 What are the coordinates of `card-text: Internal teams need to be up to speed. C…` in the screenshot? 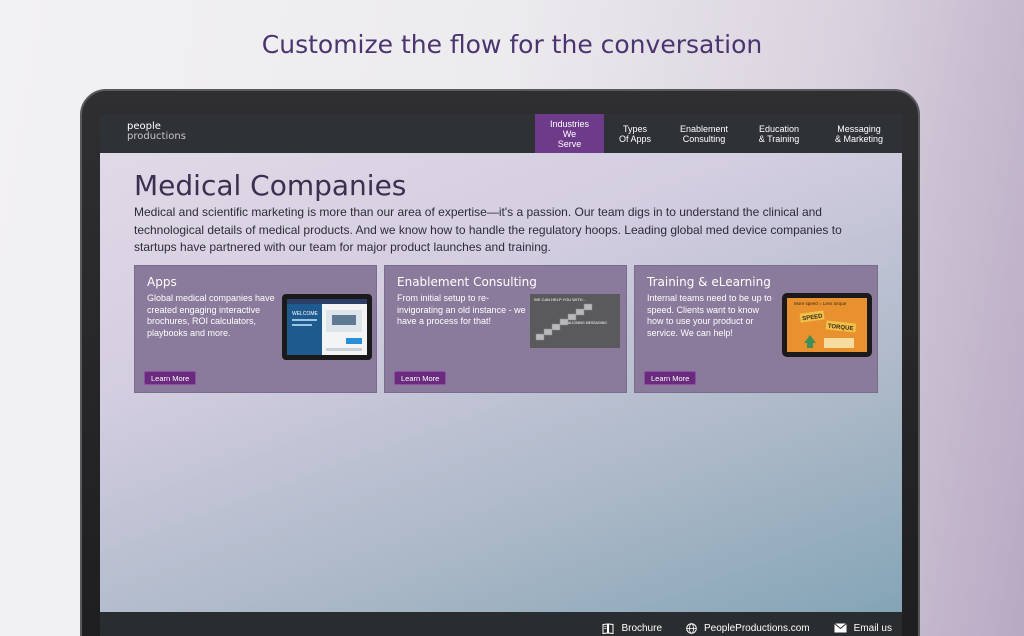 It's located at (709, 315).